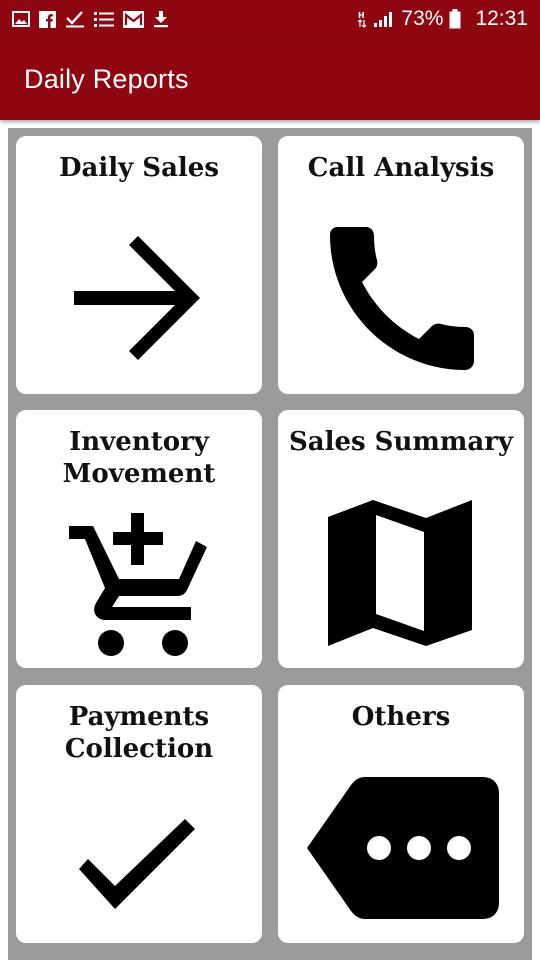 This screenshot has height=960, width=540. I want to click on cart-add-icon, so click(139, 586).